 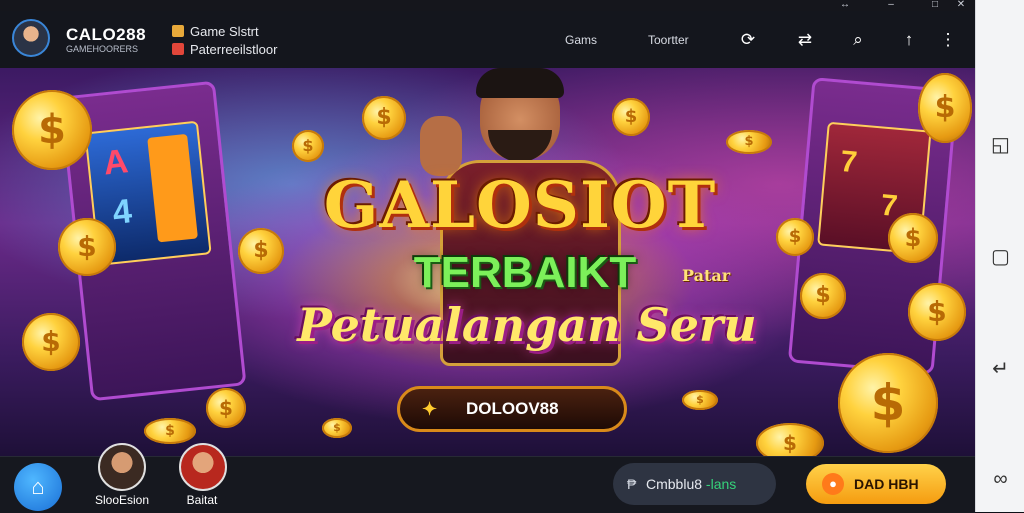 What do you see at coordinates (106, 34) in the screenshot?
I see `brand-title: CALO288` at bounding box center [106, 34].